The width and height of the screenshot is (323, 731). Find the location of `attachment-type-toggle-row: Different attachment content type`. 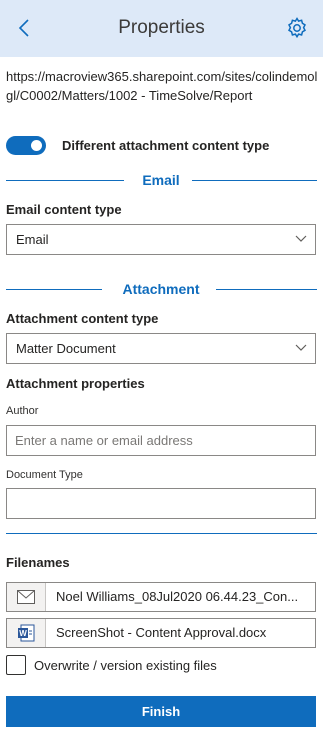

attachment-type-toggle-row: Different attachment content type is located at coordinates (137, 145).